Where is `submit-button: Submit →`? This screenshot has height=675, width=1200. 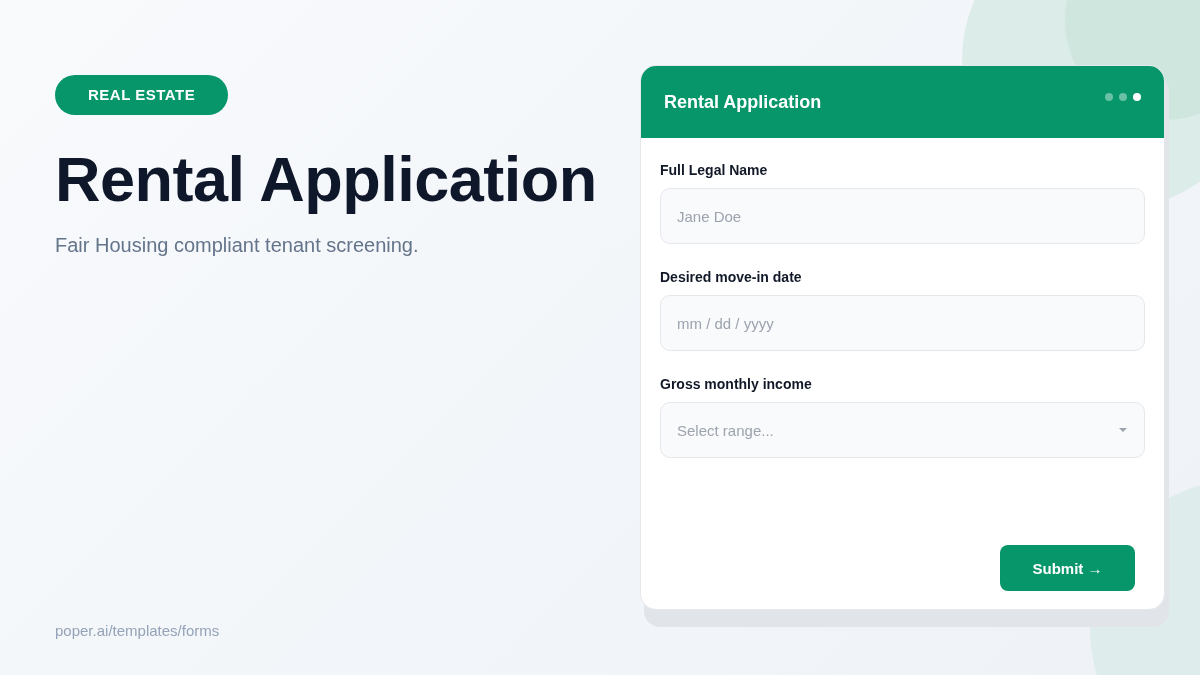 submit-button: Submit → is located at coordinates (1067, 568).